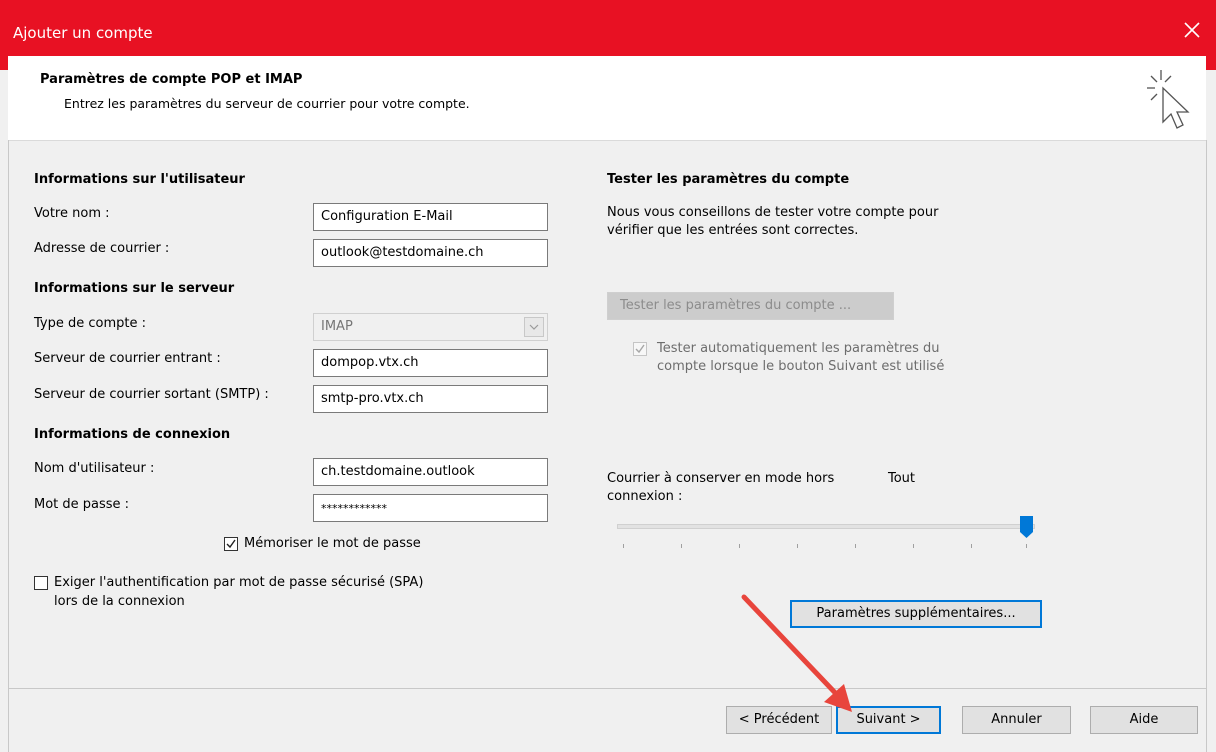 This screenshot has height=752, width=1216. I want to click on username-field: ch.testdomaine.outlook, so click(430, 472).